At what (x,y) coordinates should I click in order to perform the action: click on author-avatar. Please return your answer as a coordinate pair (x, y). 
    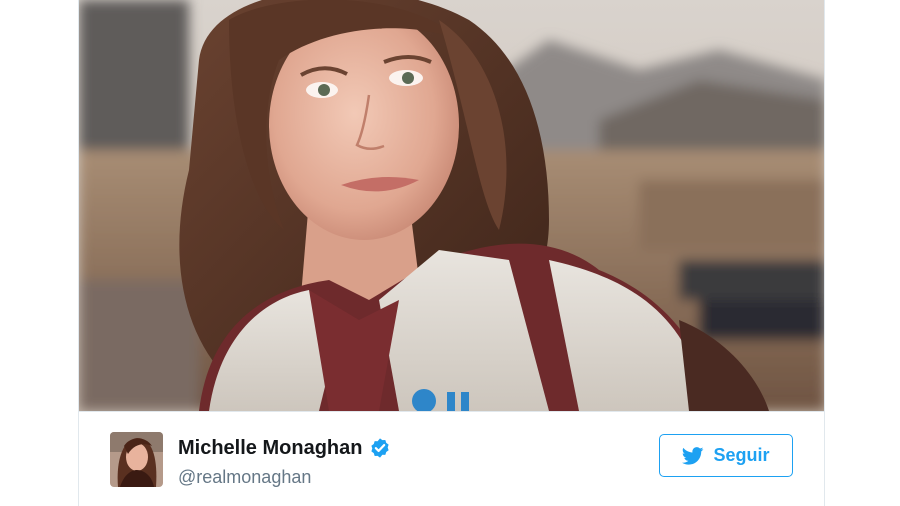
    Looking at the image, I should click on (136, 459).